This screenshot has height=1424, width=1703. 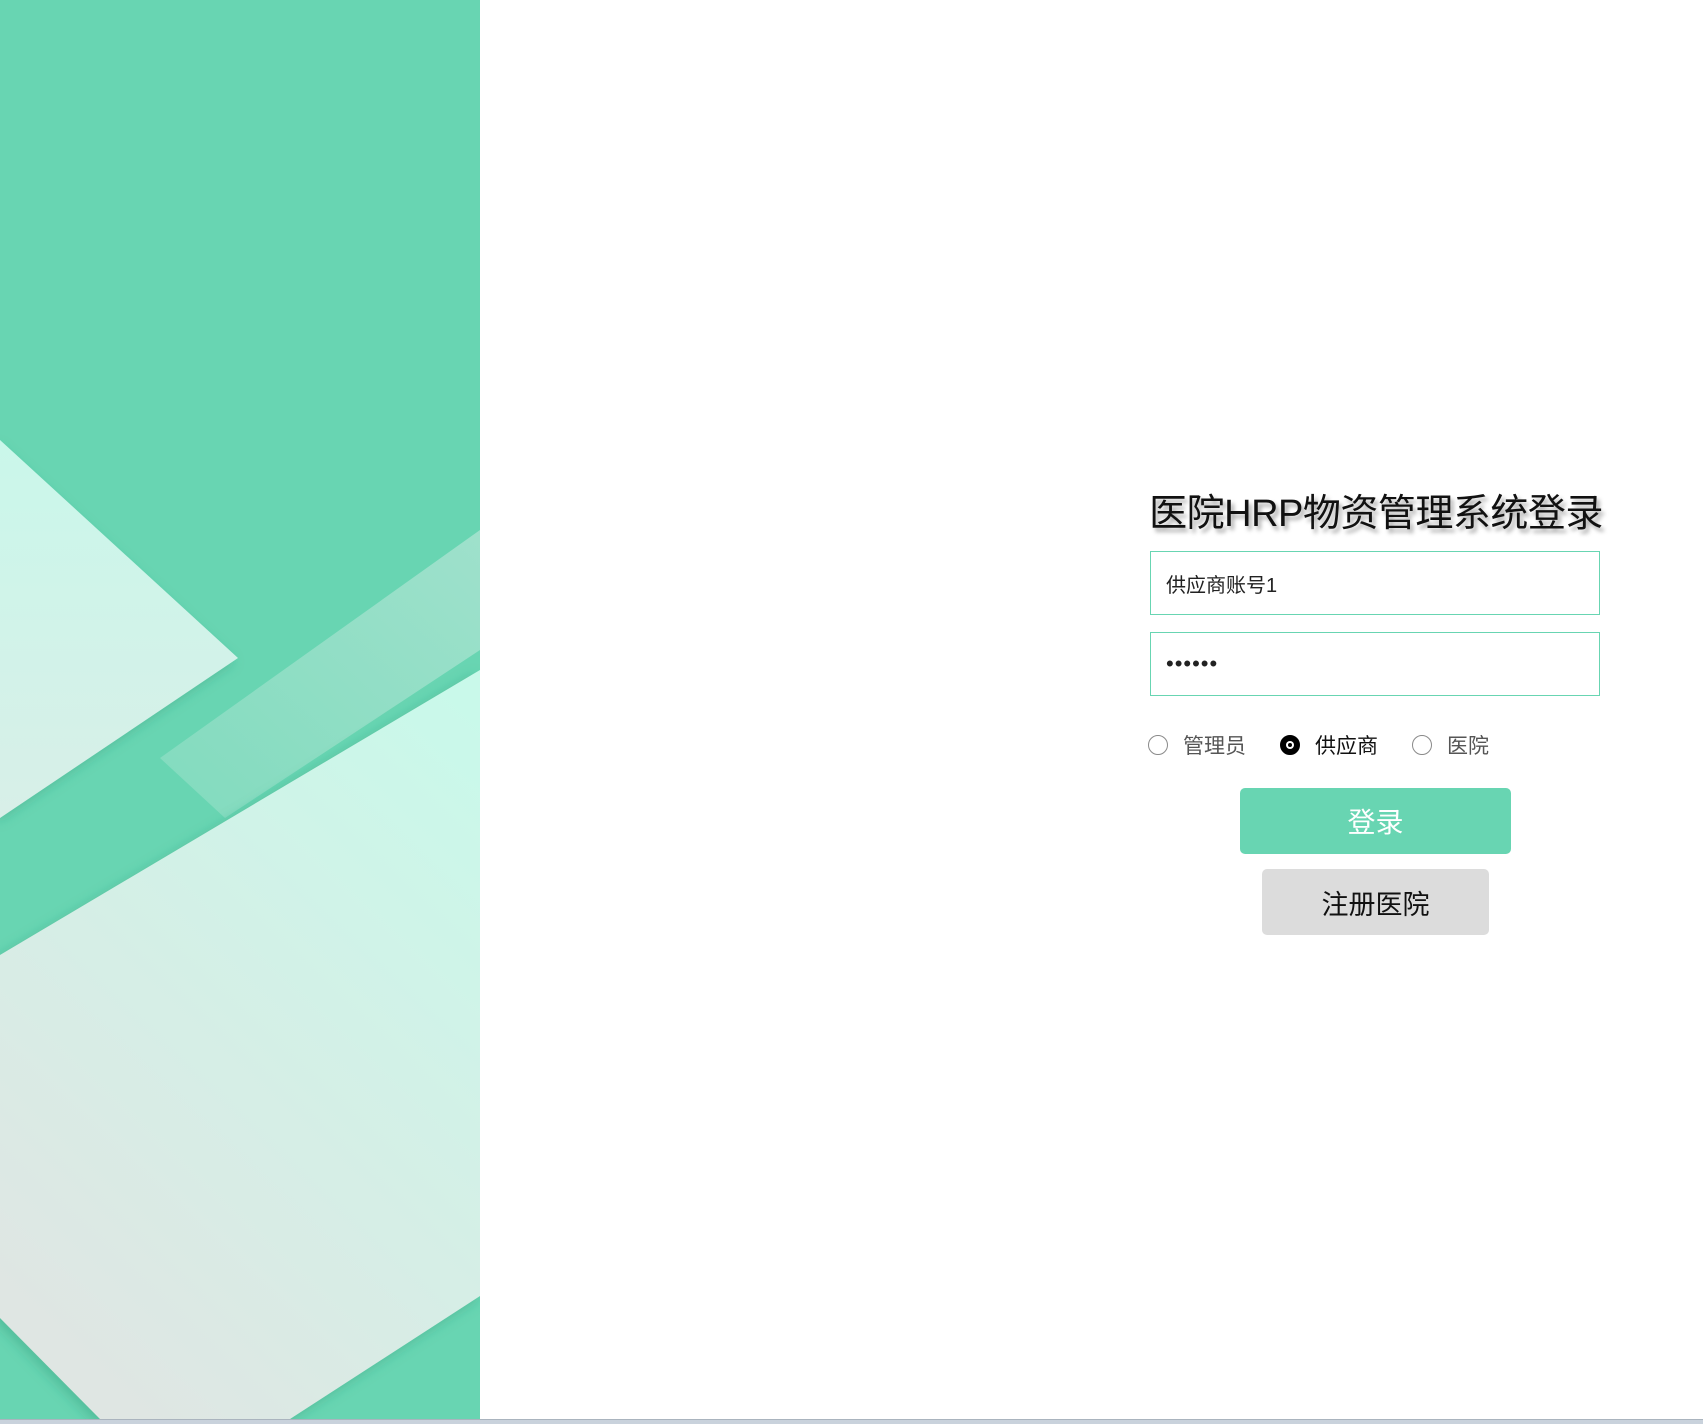 What do you see at coordinates (1290, 745) in the screenshot?
I see `radio-supplier` at bounding box center [1290, 745].